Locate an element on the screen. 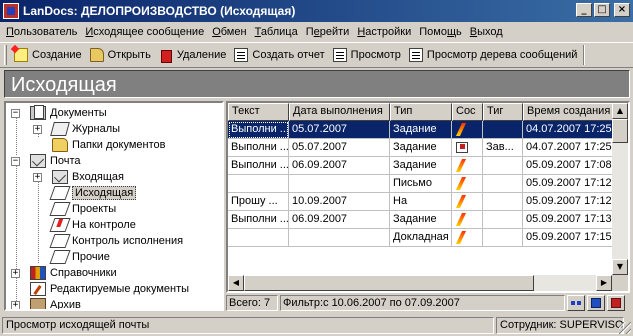 The image size is (633, 336). tree-item: Контроль исполнения is located at coordinates (116, 241).